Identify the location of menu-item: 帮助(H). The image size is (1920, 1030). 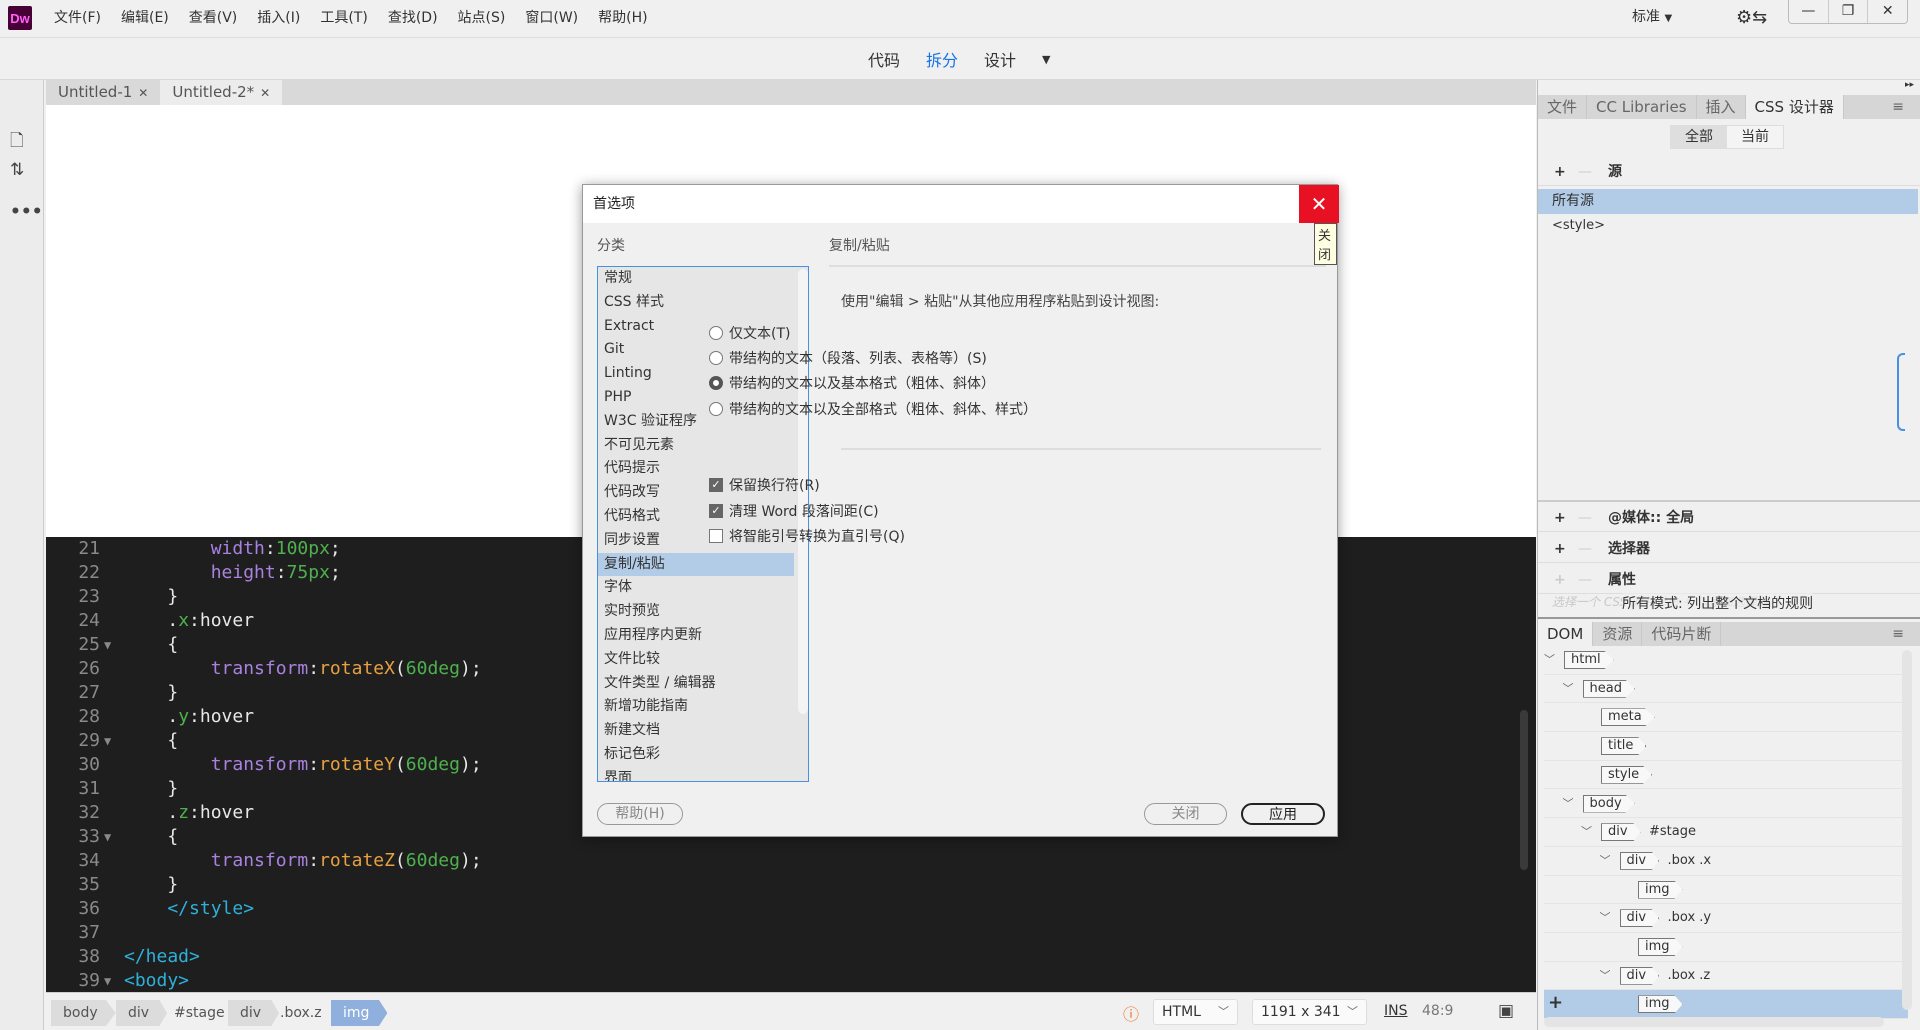
(622, 18).